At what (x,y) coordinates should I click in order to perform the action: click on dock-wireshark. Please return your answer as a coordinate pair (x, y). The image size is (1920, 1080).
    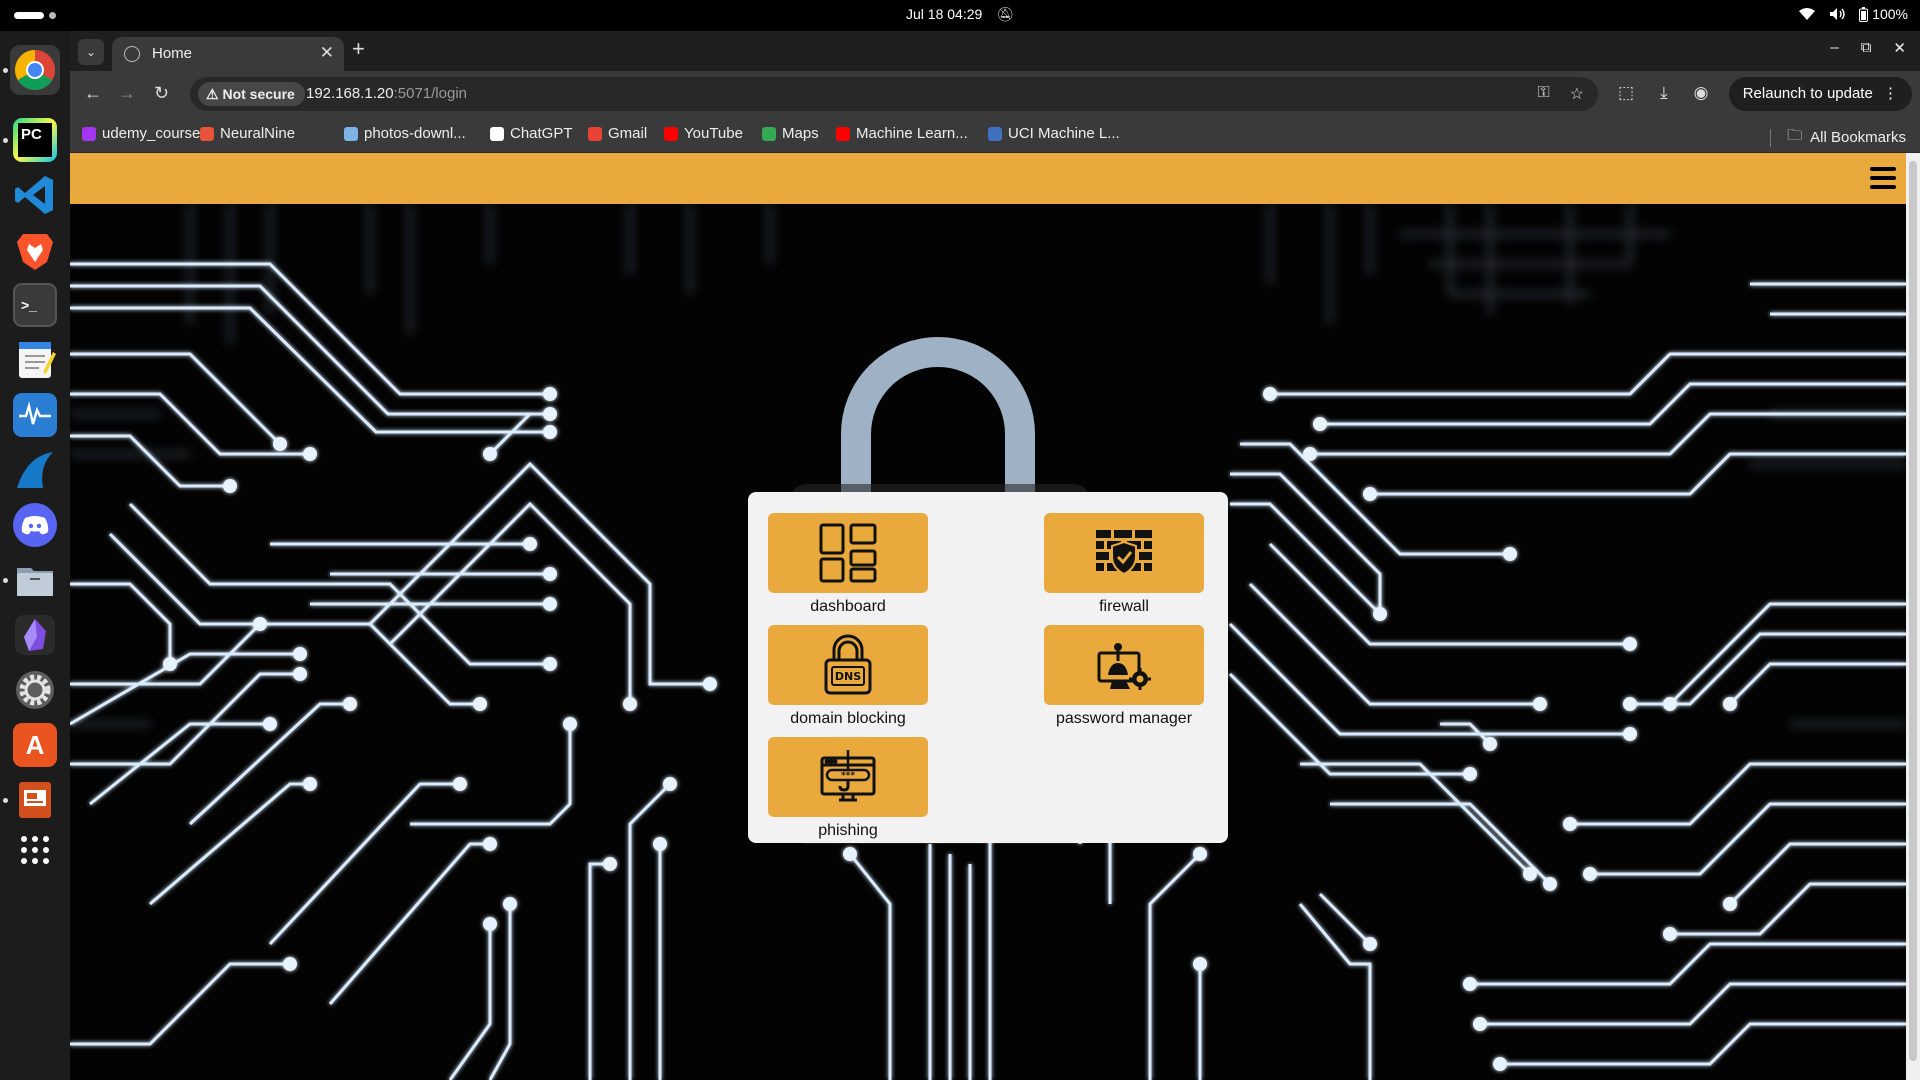
    Looking at the image, I should click on (35, 470).